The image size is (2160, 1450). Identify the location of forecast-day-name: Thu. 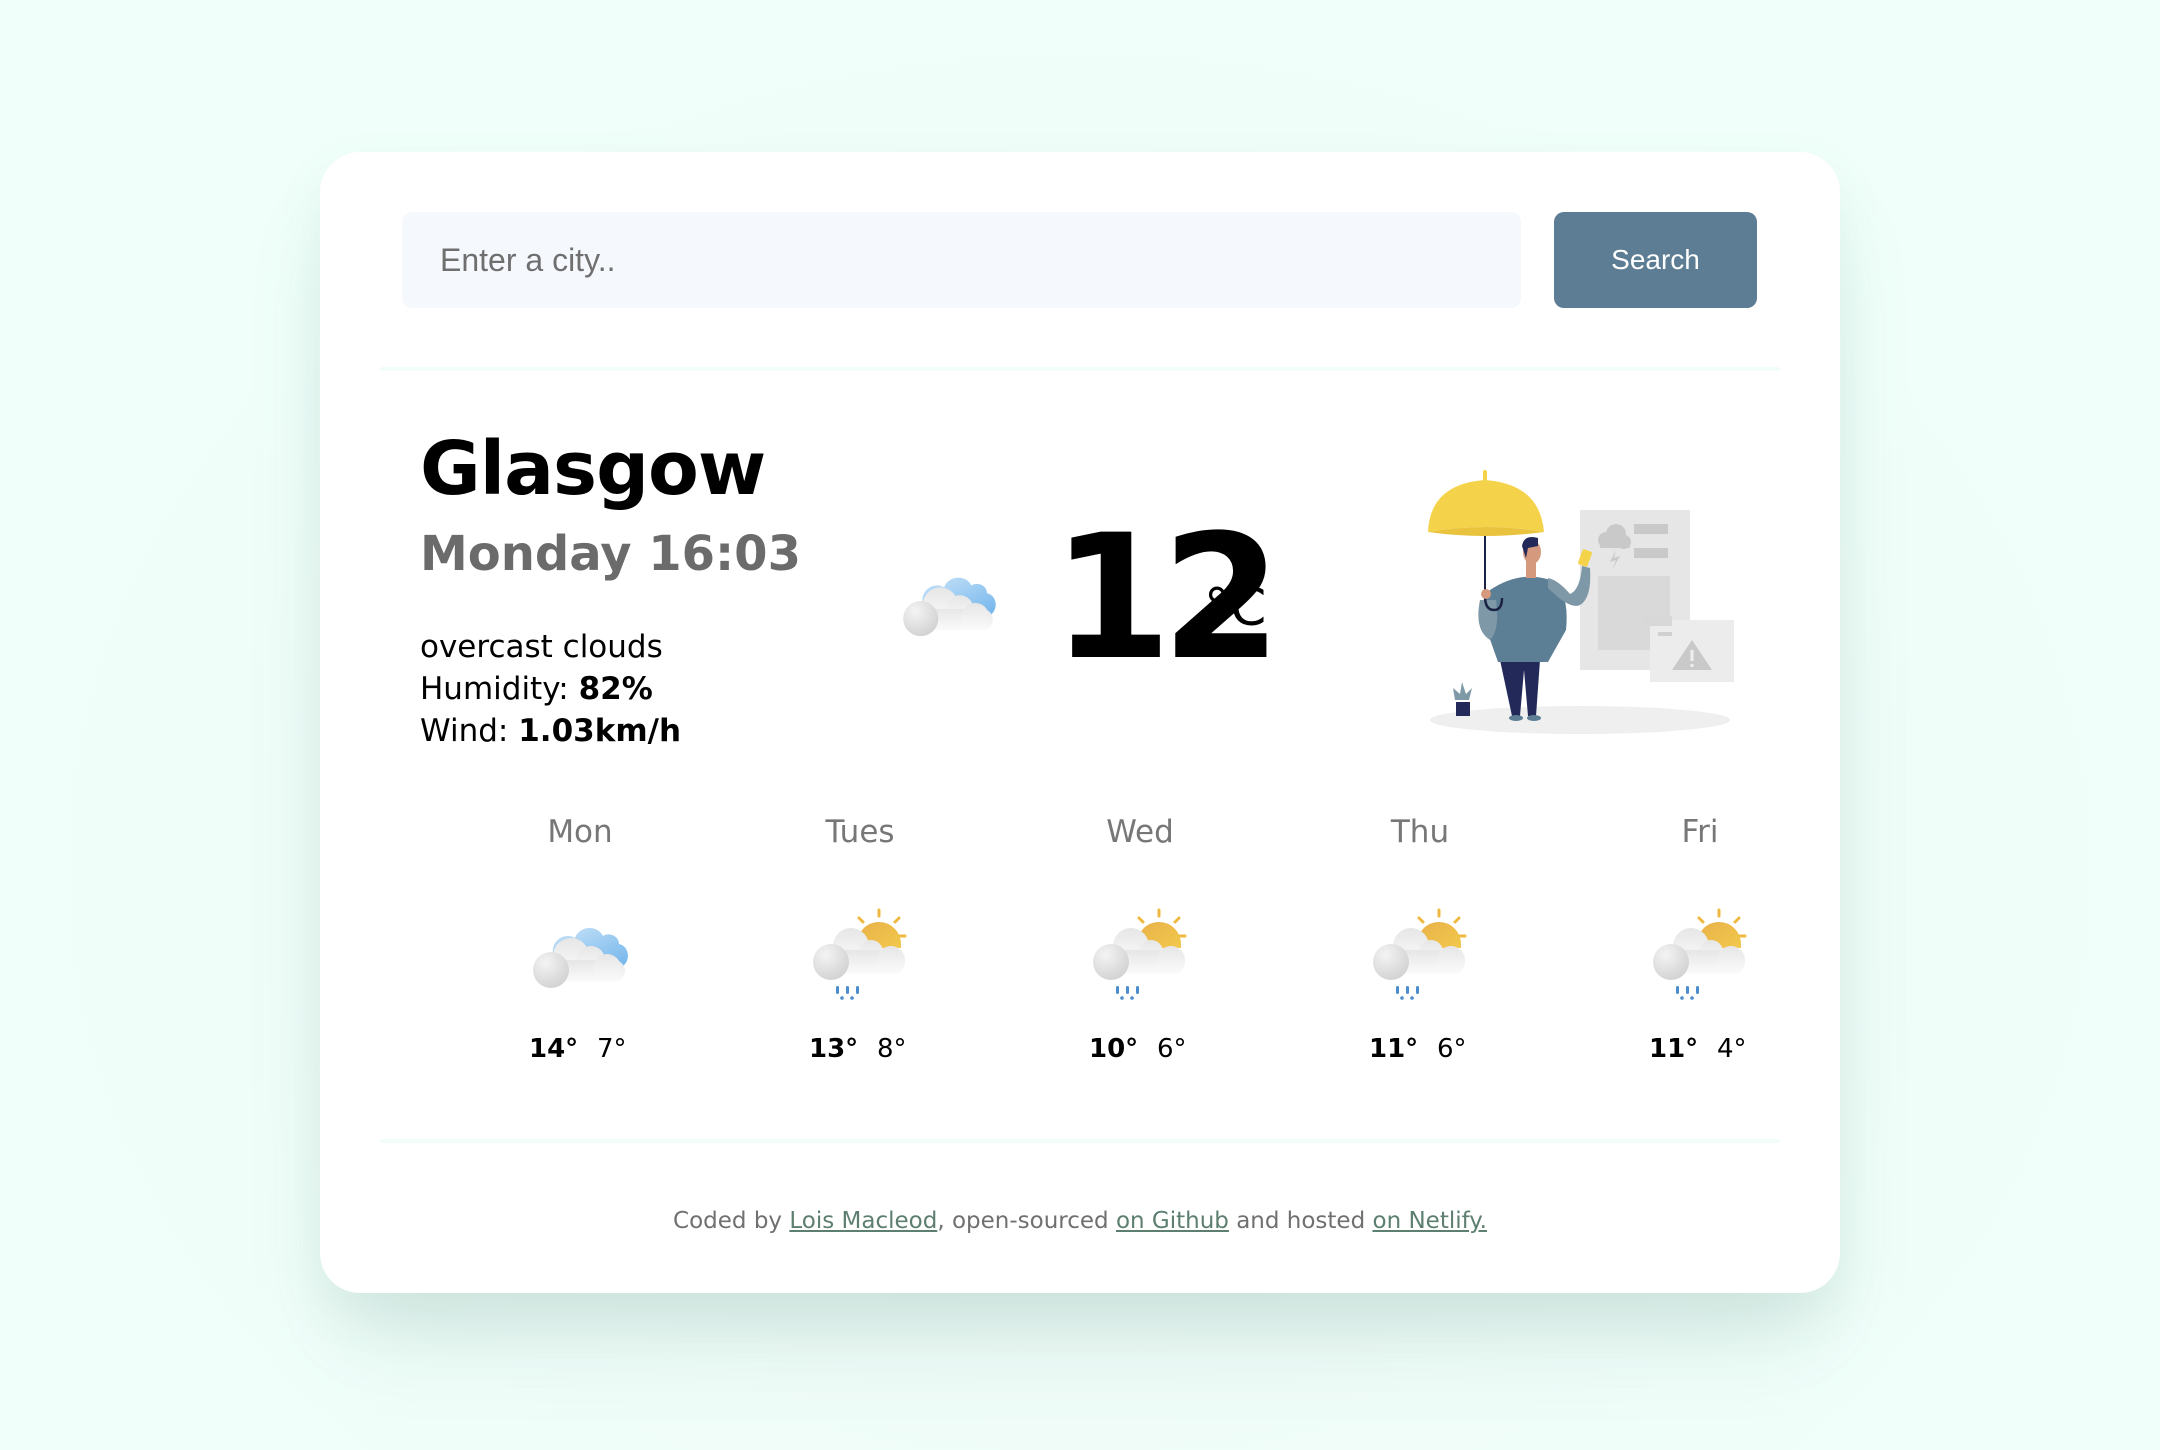
(1420, 832).